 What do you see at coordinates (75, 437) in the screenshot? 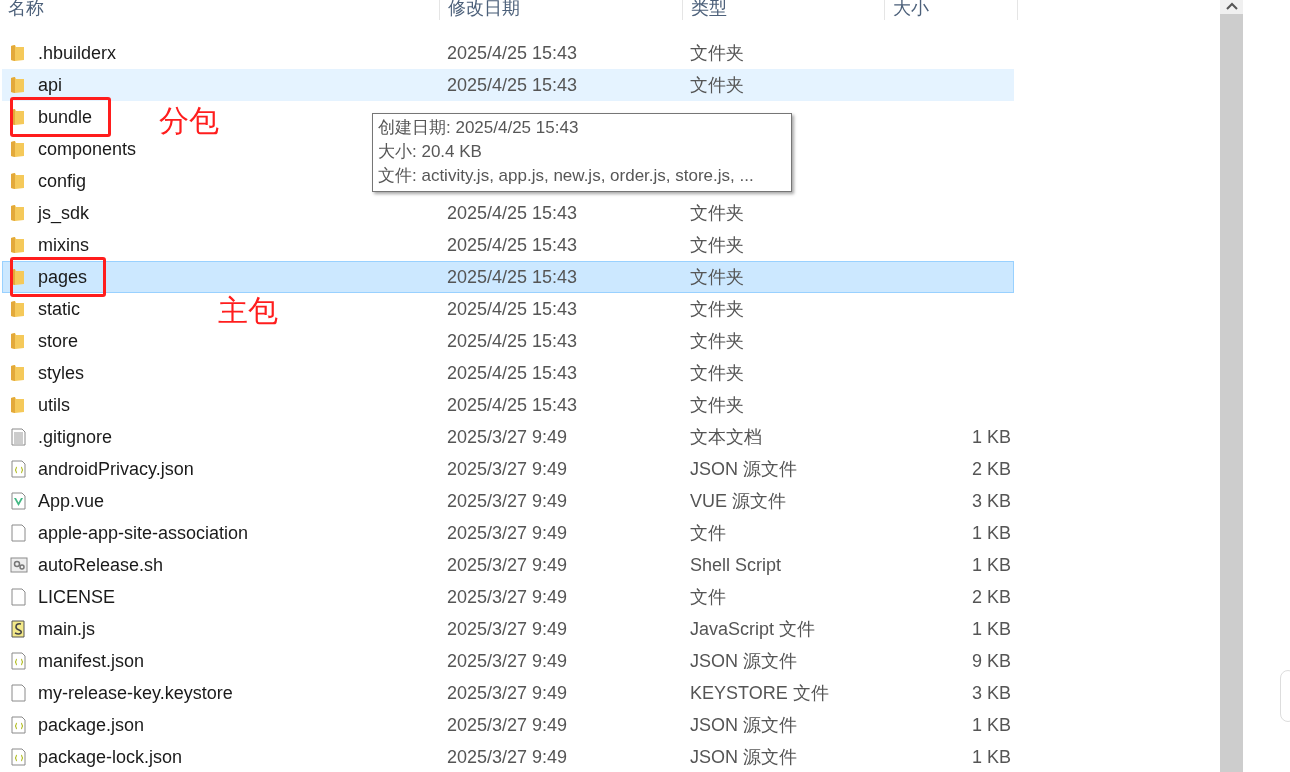
I see `file-name: .gitignore` at bounding box center [75, 437].